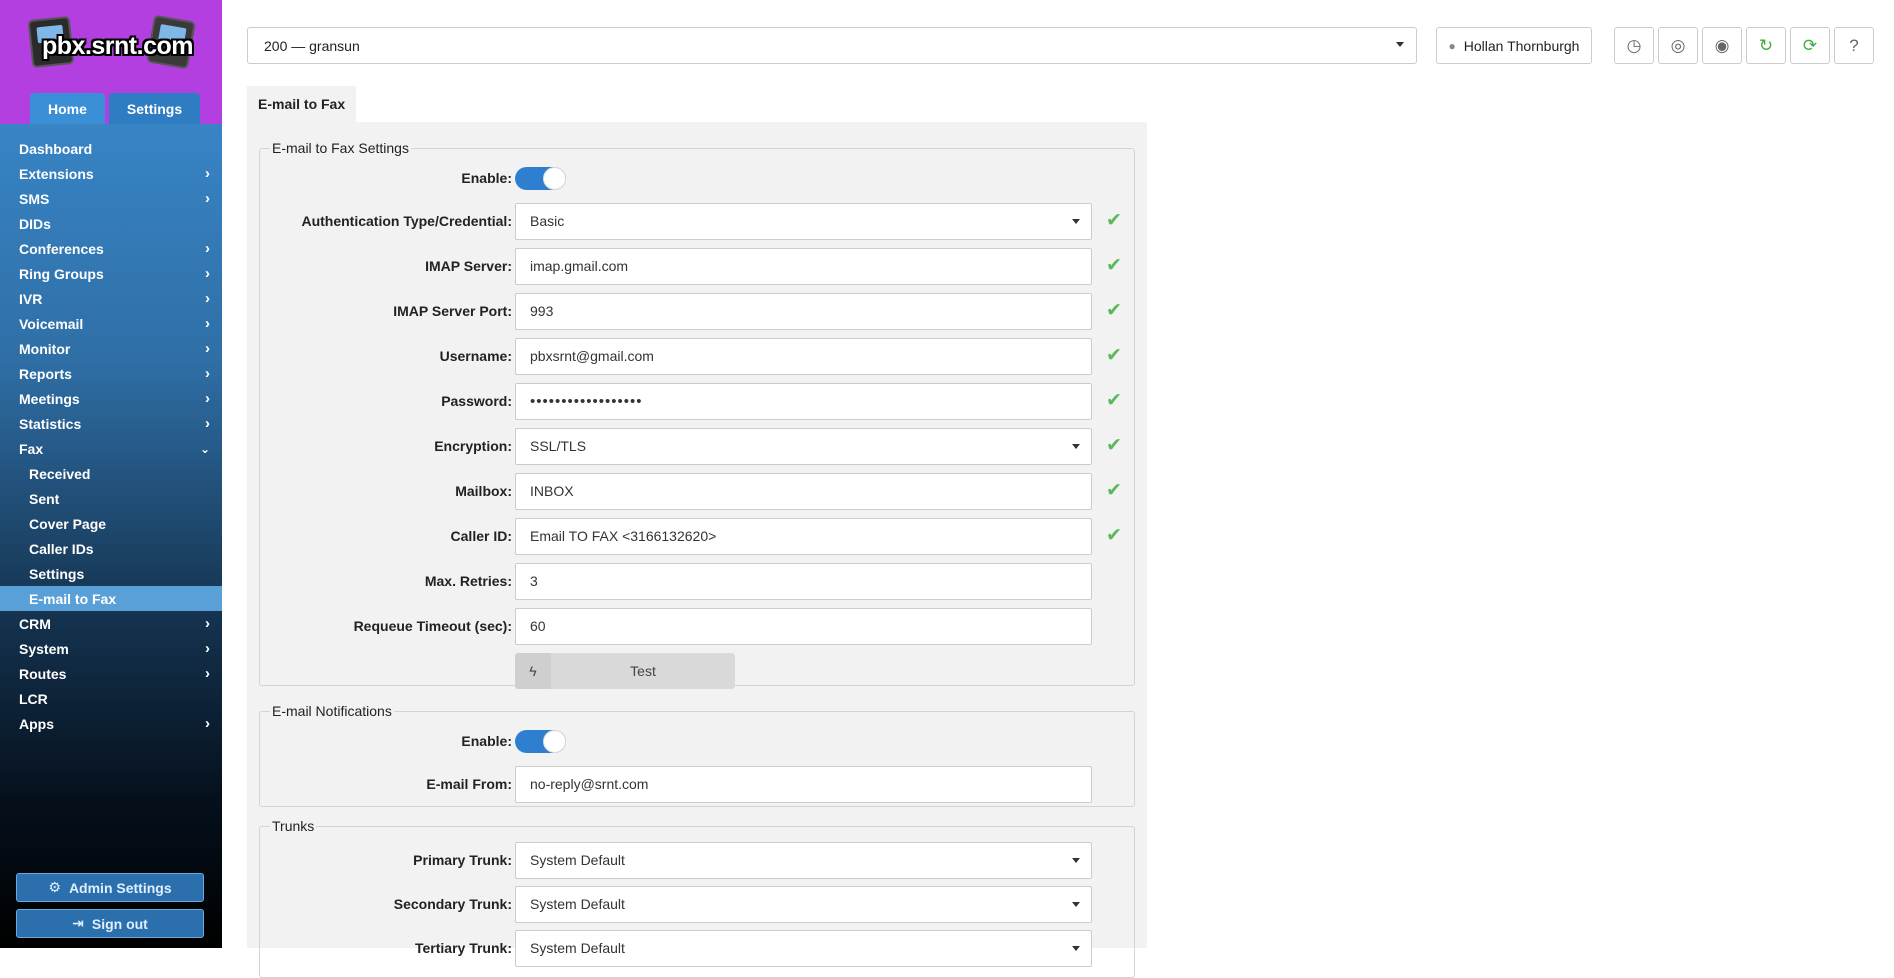 This screenshot has width=1894, height=978. I want to click on encryption-row: Encryption: SSL/TLS ✔, so click(698, 446).